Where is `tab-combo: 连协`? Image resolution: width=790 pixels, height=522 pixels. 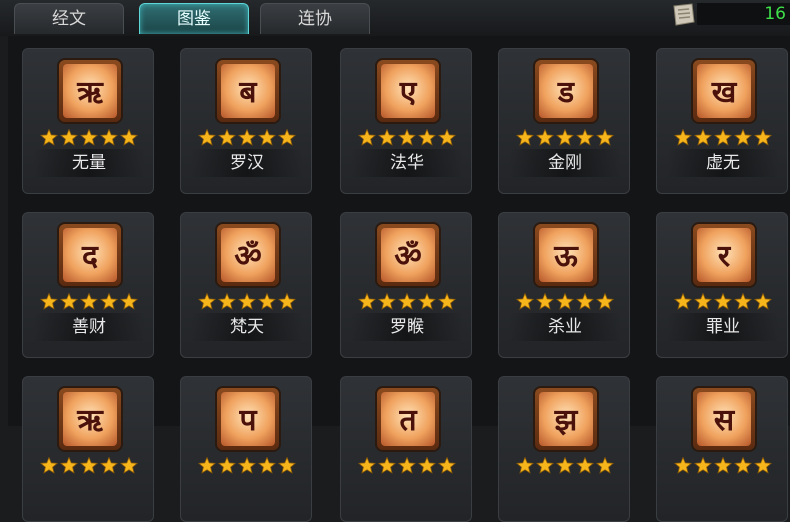
tab-combo: 连协 is located at coordinates (315, 18).